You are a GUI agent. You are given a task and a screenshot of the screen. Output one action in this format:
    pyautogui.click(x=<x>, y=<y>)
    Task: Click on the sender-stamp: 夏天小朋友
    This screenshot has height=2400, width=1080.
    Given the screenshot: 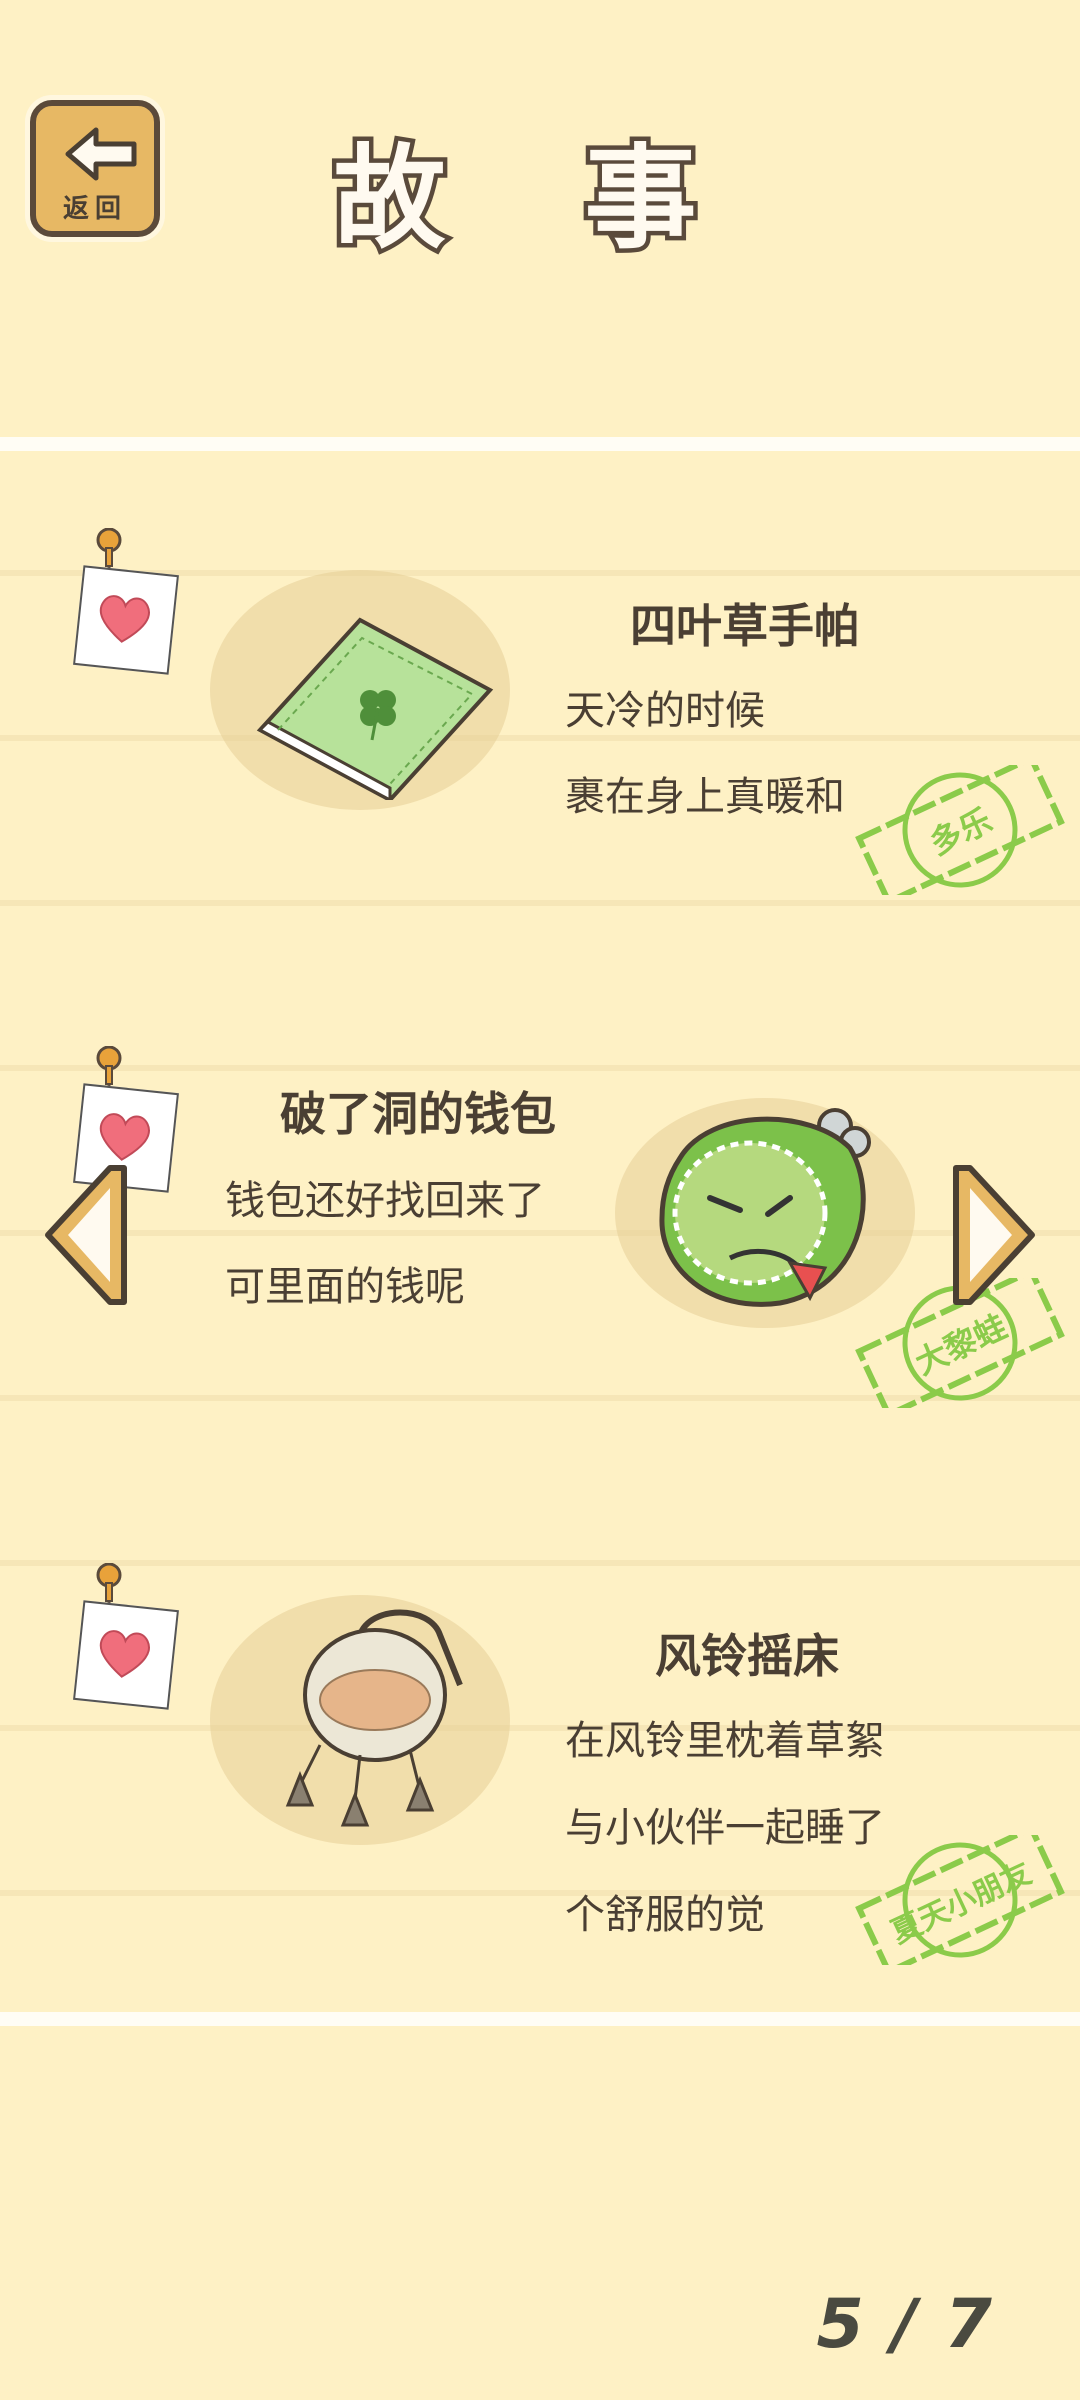 What is the action you would take?
    pyautogui.click(x=960, y=1900)
    